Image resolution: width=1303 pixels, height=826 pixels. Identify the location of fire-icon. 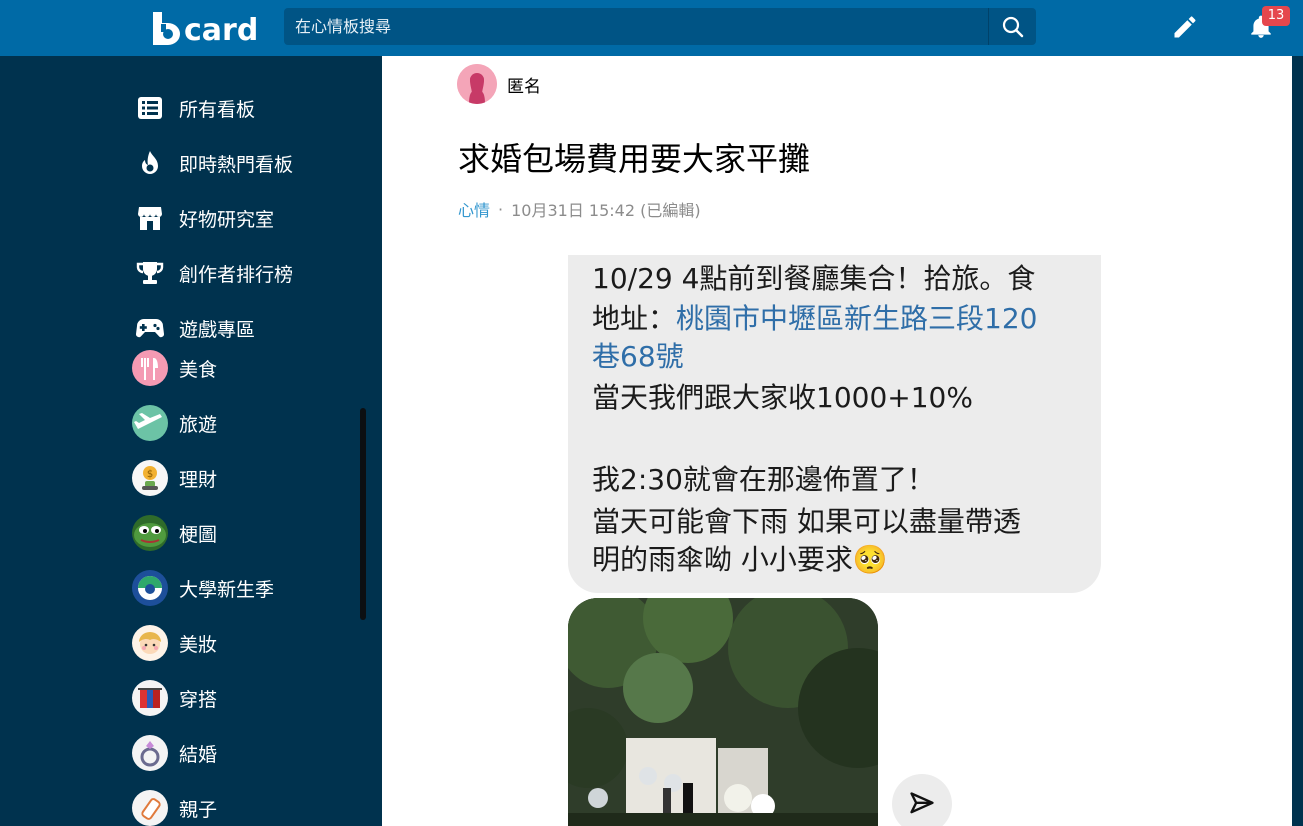
(150, 163).